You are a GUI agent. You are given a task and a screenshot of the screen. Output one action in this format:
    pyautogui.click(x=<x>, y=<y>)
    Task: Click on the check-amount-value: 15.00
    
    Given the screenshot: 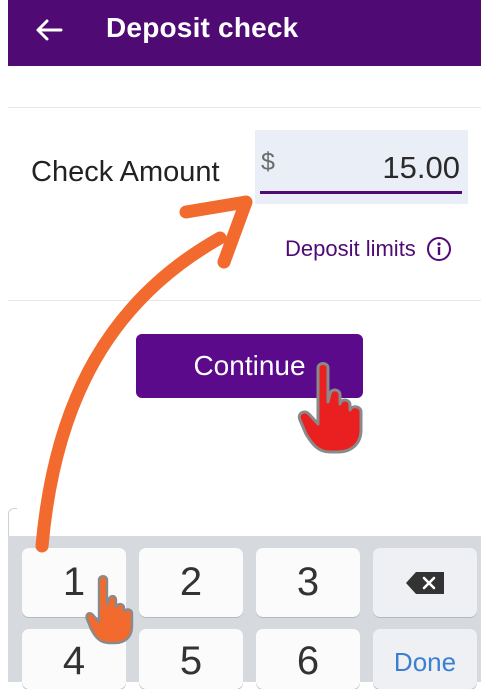 What is the action you would take?
    pyautogui.click(x=421, y=167)
    